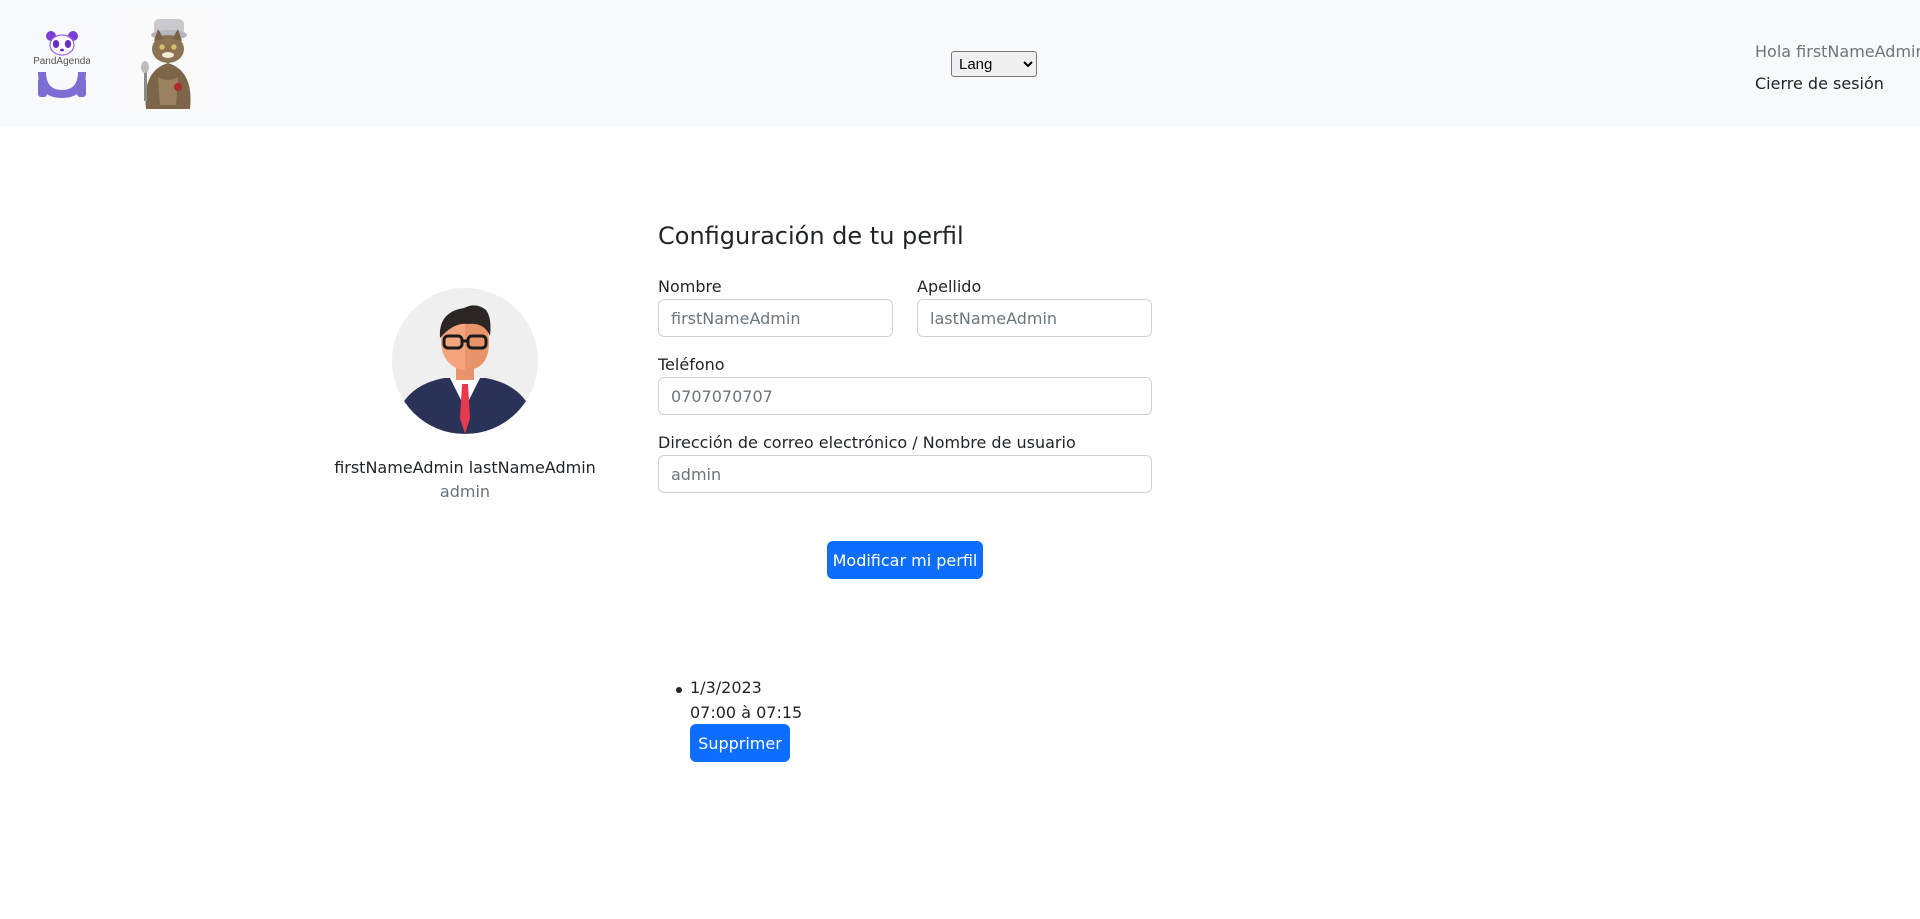 The image size is (1920, 919). What do you see at coordinates (465, 491) in the screenshot?
I see `profile-role: admin` at bounding box center [465, 491].